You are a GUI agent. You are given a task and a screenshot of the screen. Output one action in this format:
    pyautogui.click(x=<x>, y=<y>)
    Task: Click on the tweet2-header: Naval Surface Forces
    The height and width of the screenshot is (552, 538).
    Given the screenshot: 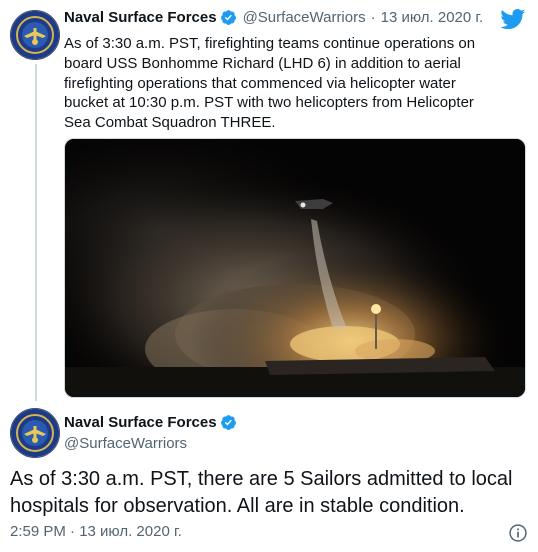 What is the action you would take?
    pyautogui.click(x=150, y=422)
    